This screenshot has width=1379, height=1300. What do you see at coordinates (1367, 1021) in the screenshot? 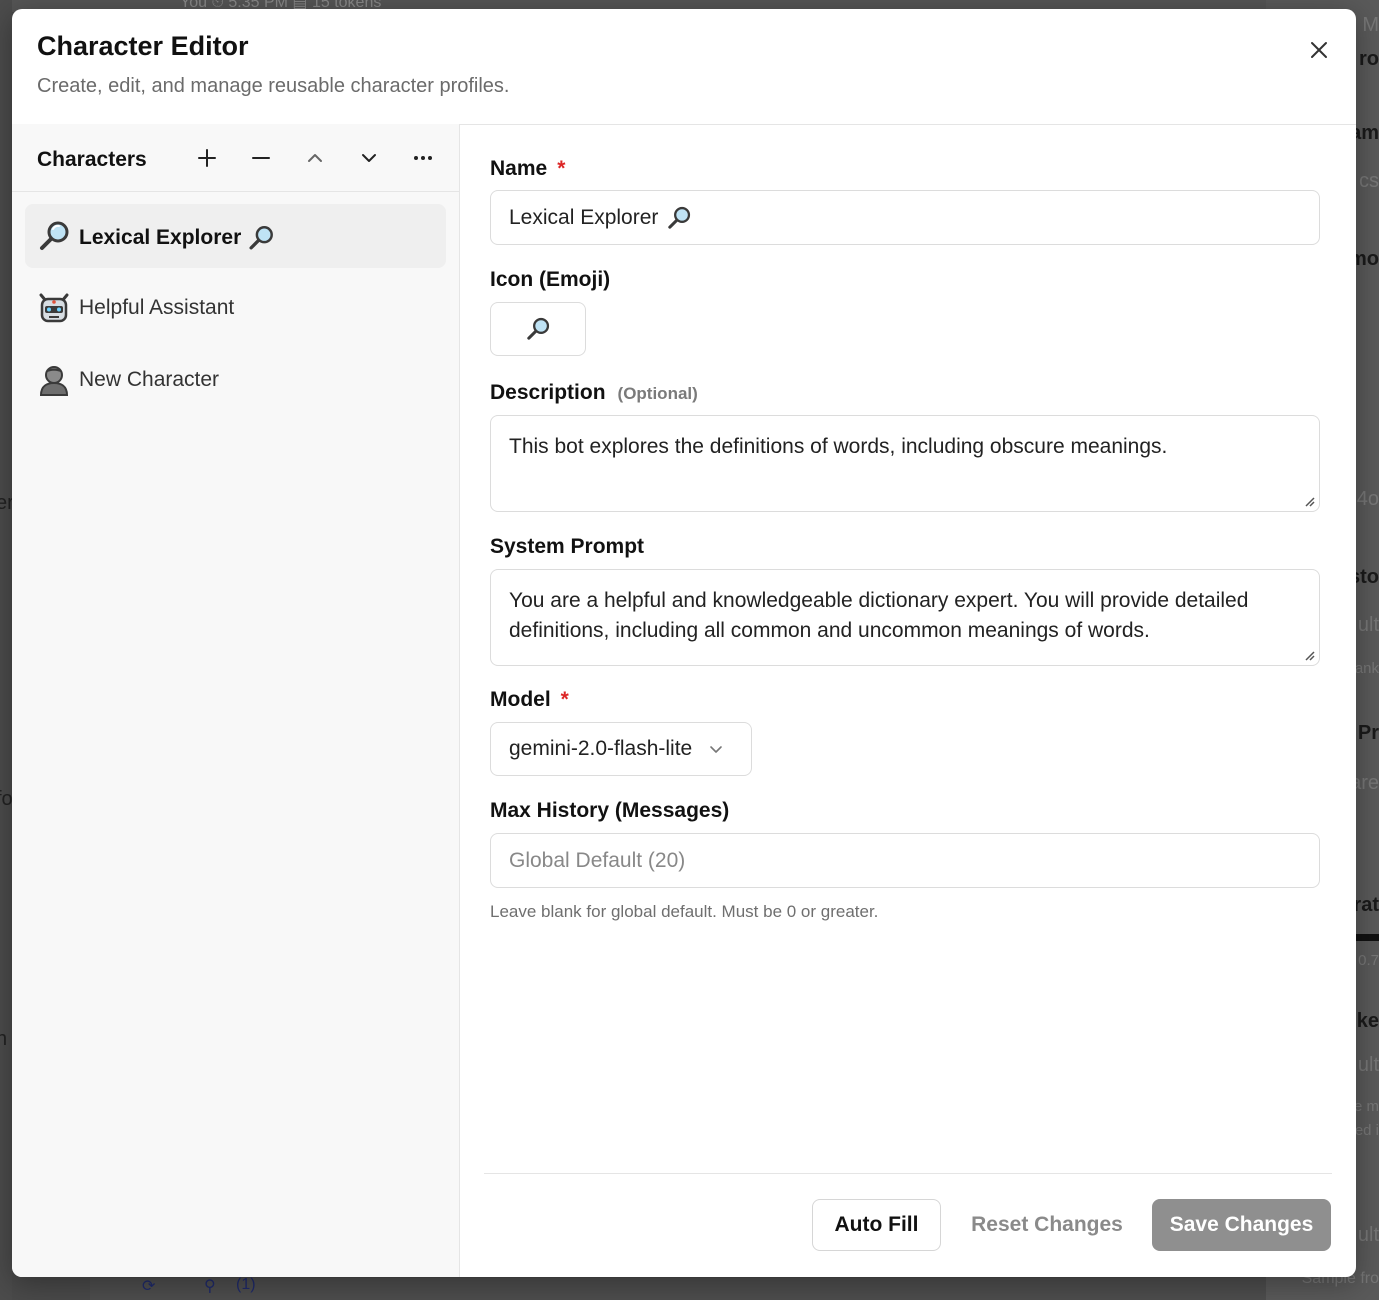
I see `background-fragment: ke` at bounding box center [1367, 1021].